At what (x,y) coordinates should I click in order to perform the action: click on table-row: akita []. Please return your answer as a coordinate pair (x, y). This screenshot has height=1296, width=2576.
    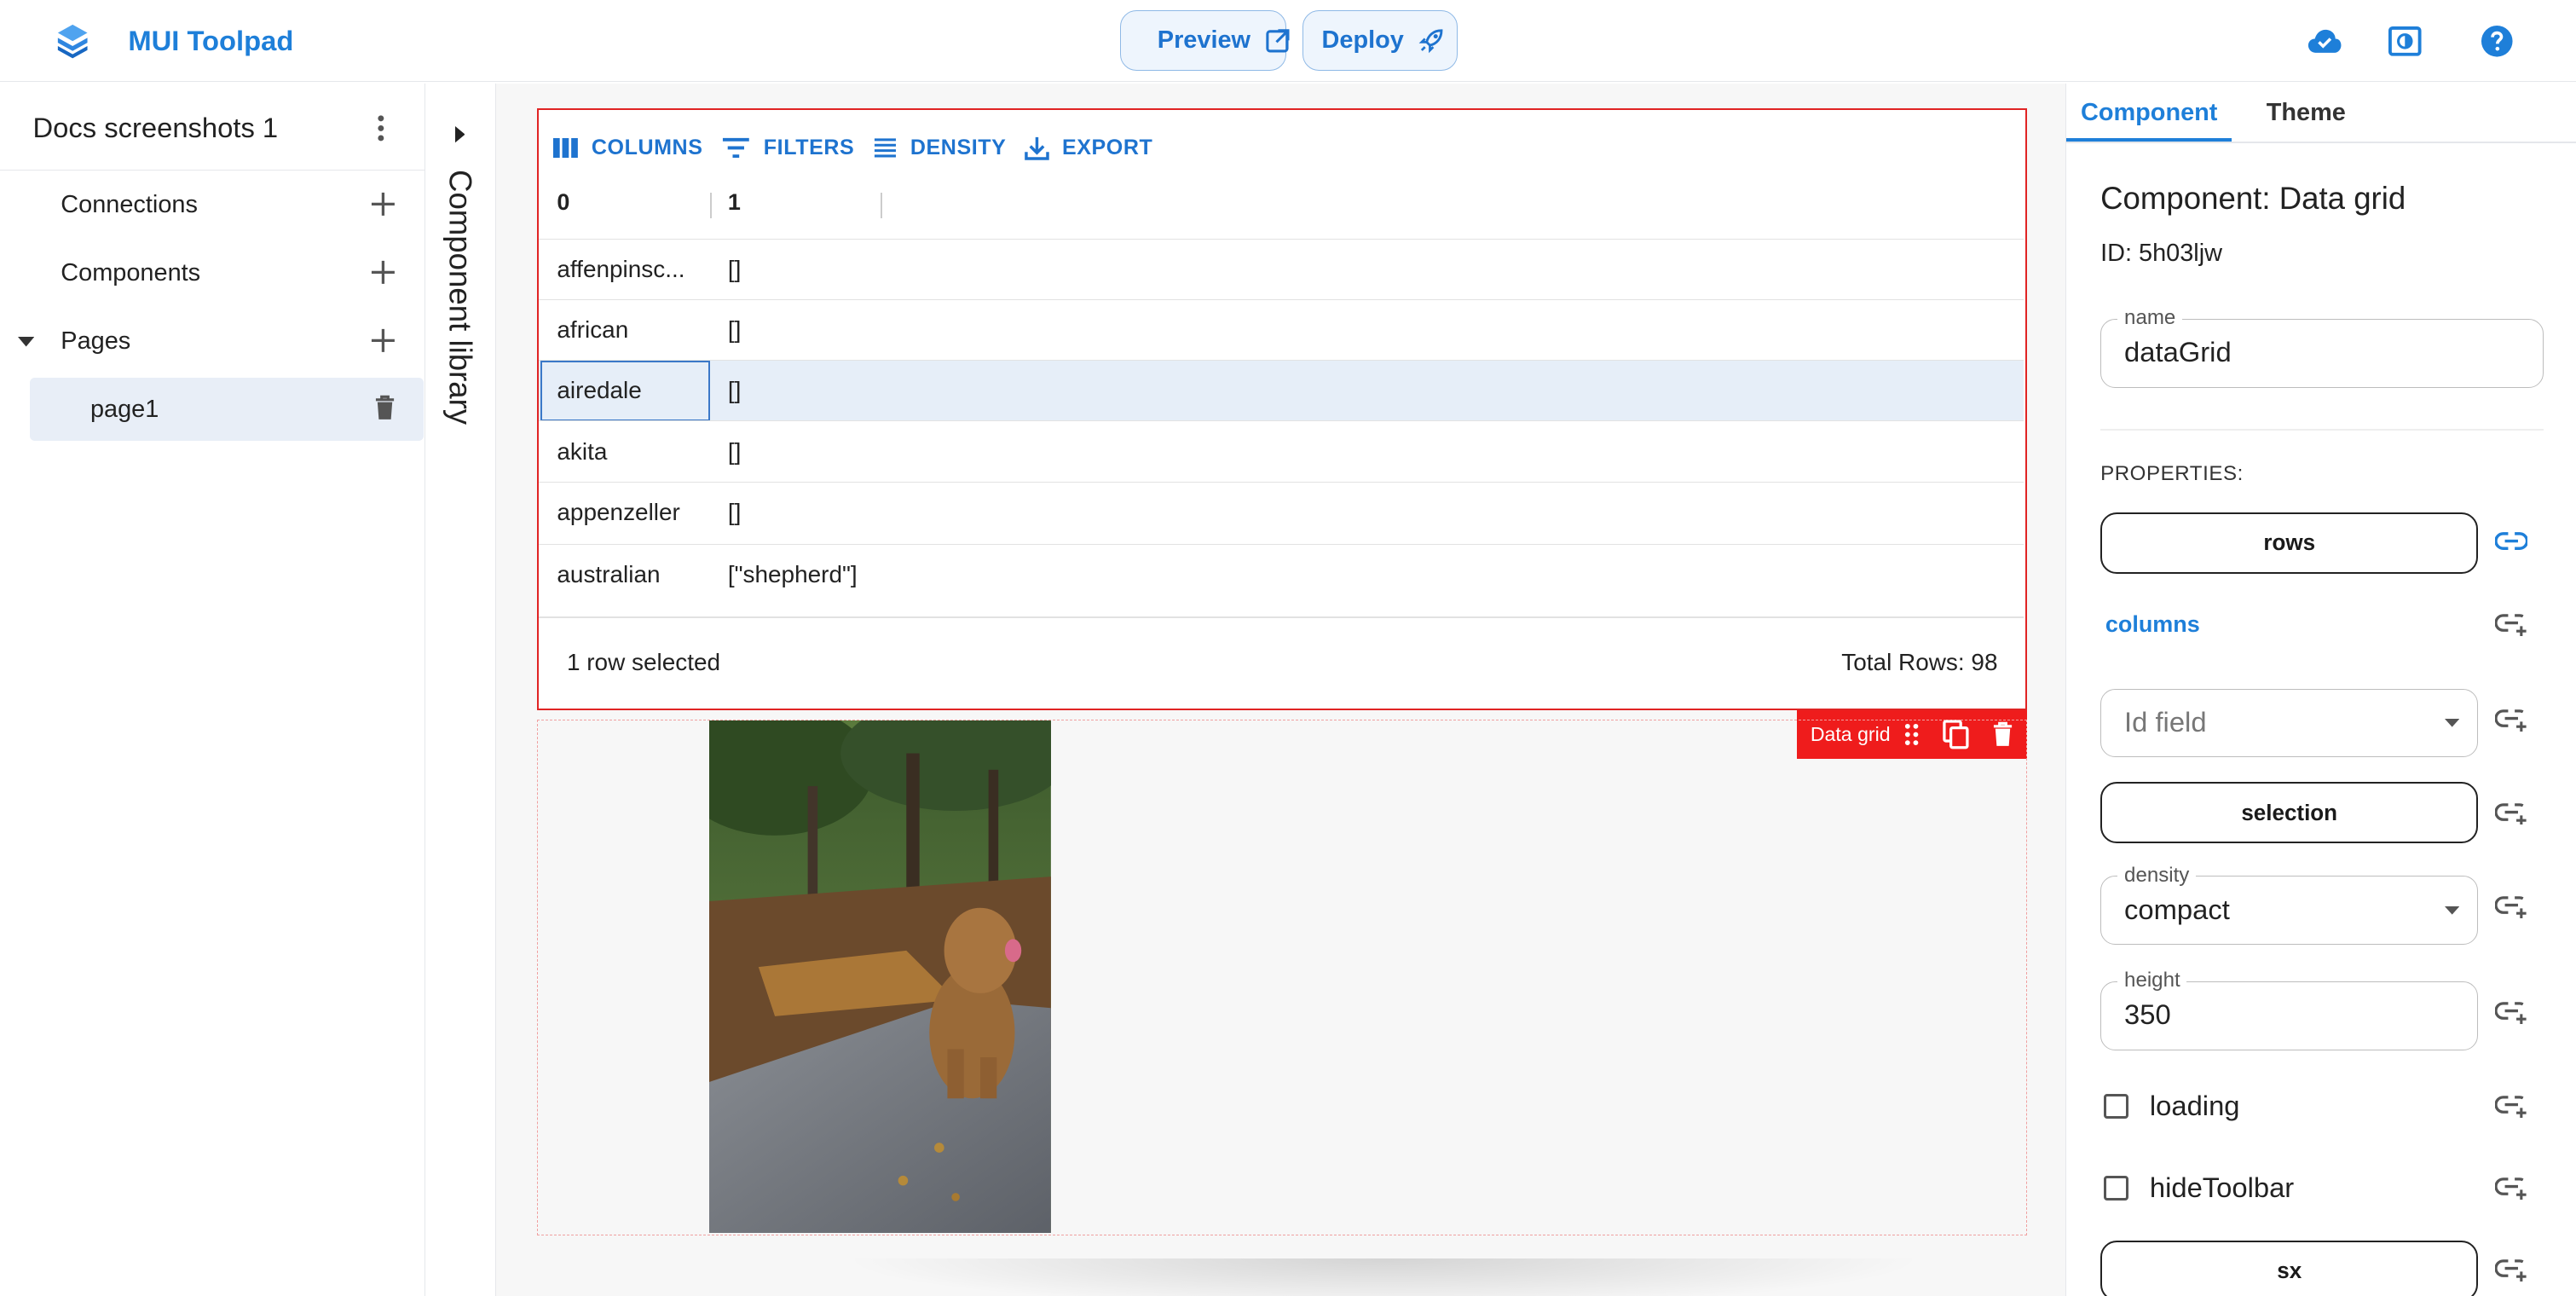
    Looking at the image, I should click on (1281, 450).